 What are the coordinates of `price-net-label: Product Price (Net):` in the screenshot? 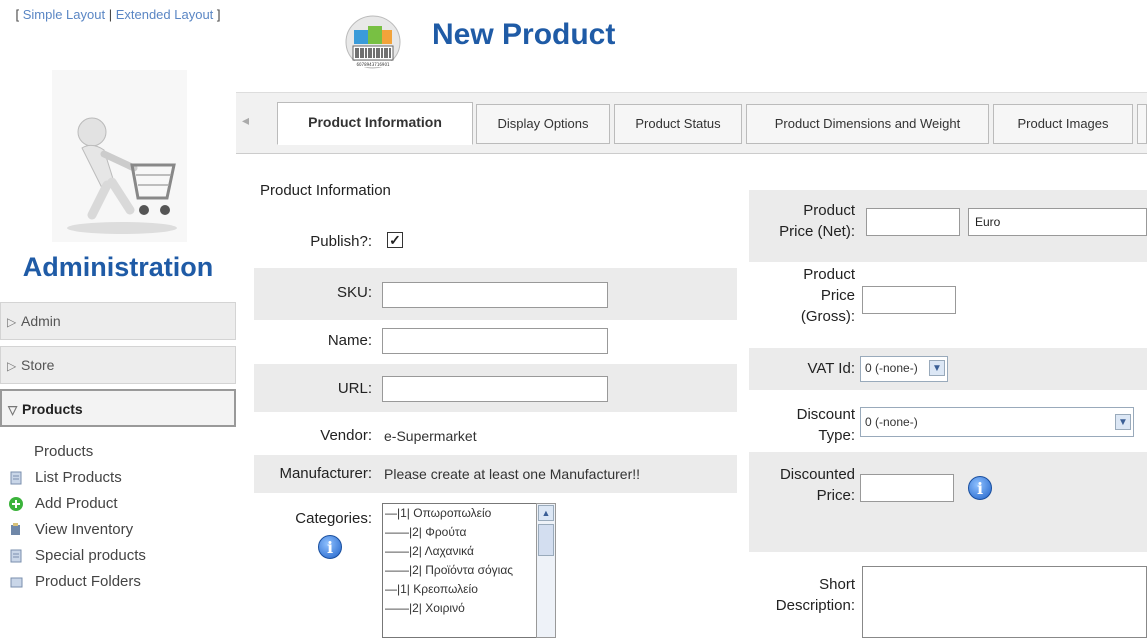 It's located at (802, 221).